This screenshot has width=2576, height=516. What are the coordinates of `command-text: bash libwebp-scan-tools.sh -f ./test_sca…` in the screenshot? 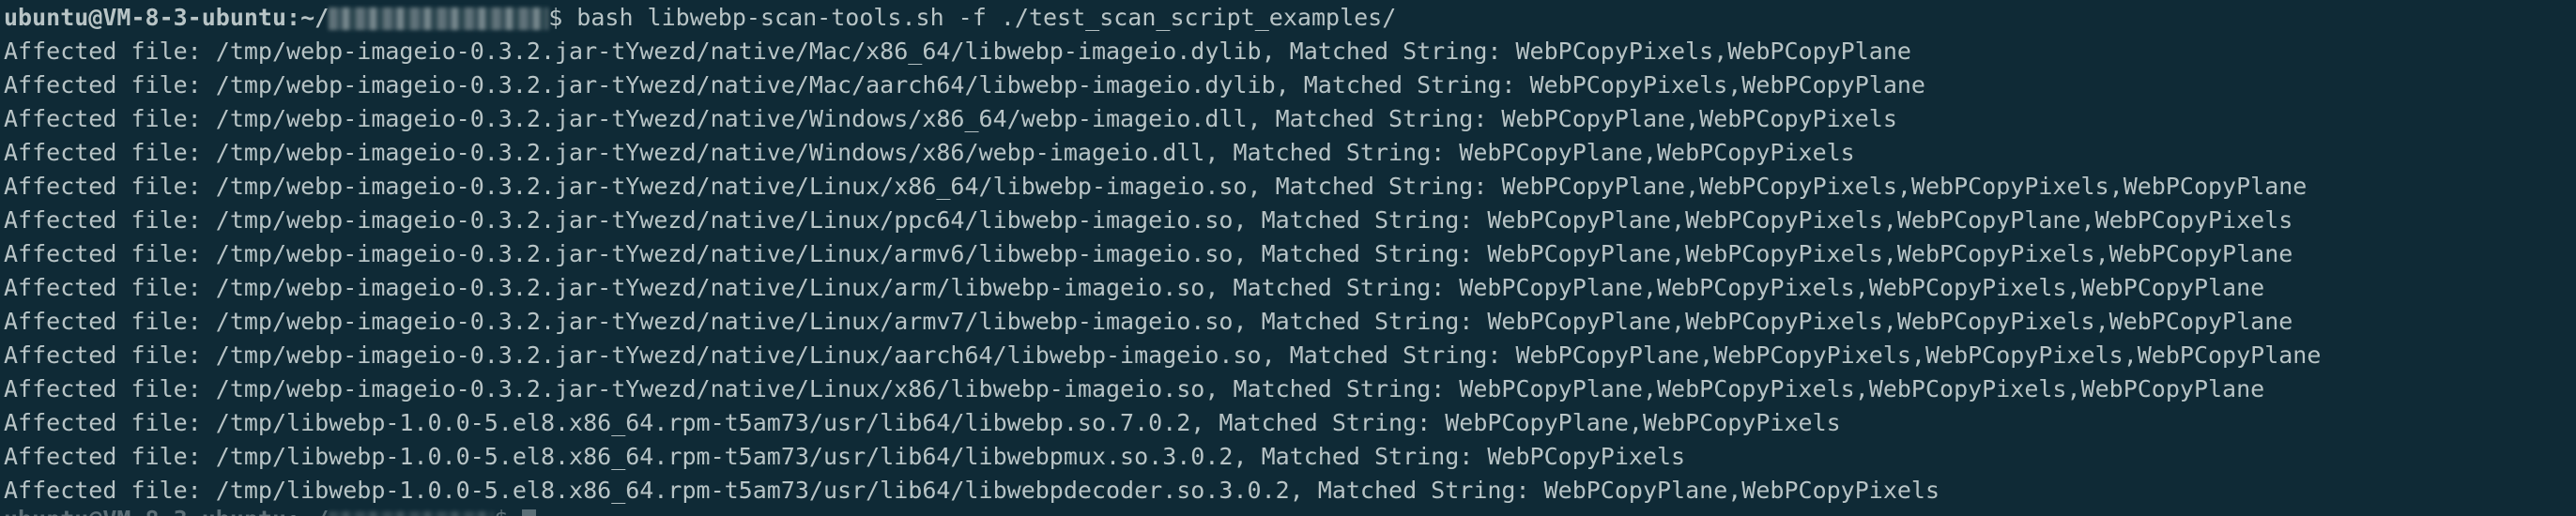 It's located at (987, 17).